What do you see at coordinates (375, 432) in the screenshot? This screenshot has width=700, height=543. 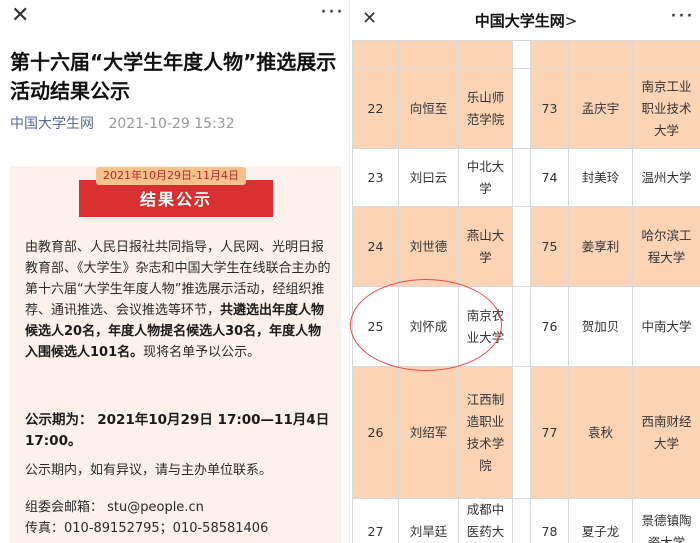 I see `cell-rank-left: 26` at bounding box center [375, 432].